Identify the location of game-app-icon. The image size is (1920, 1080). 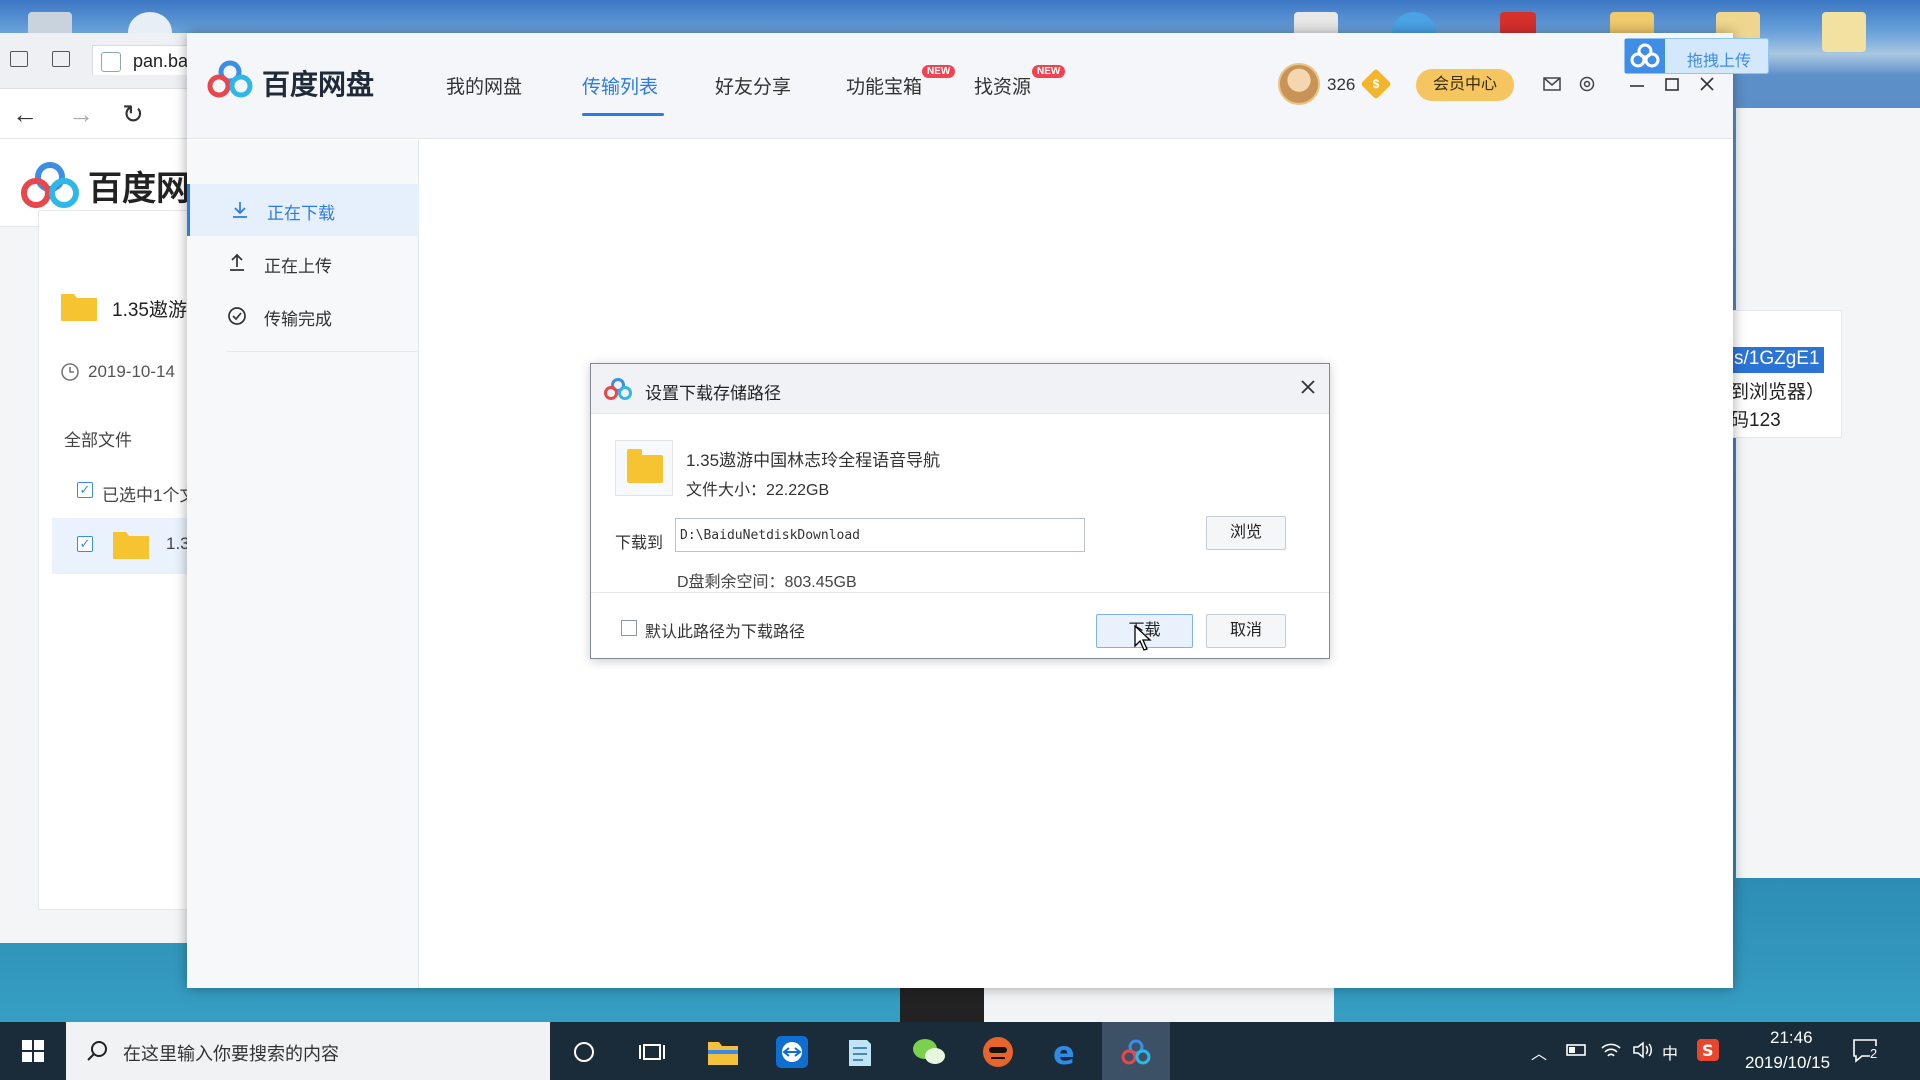
(998, 1052).